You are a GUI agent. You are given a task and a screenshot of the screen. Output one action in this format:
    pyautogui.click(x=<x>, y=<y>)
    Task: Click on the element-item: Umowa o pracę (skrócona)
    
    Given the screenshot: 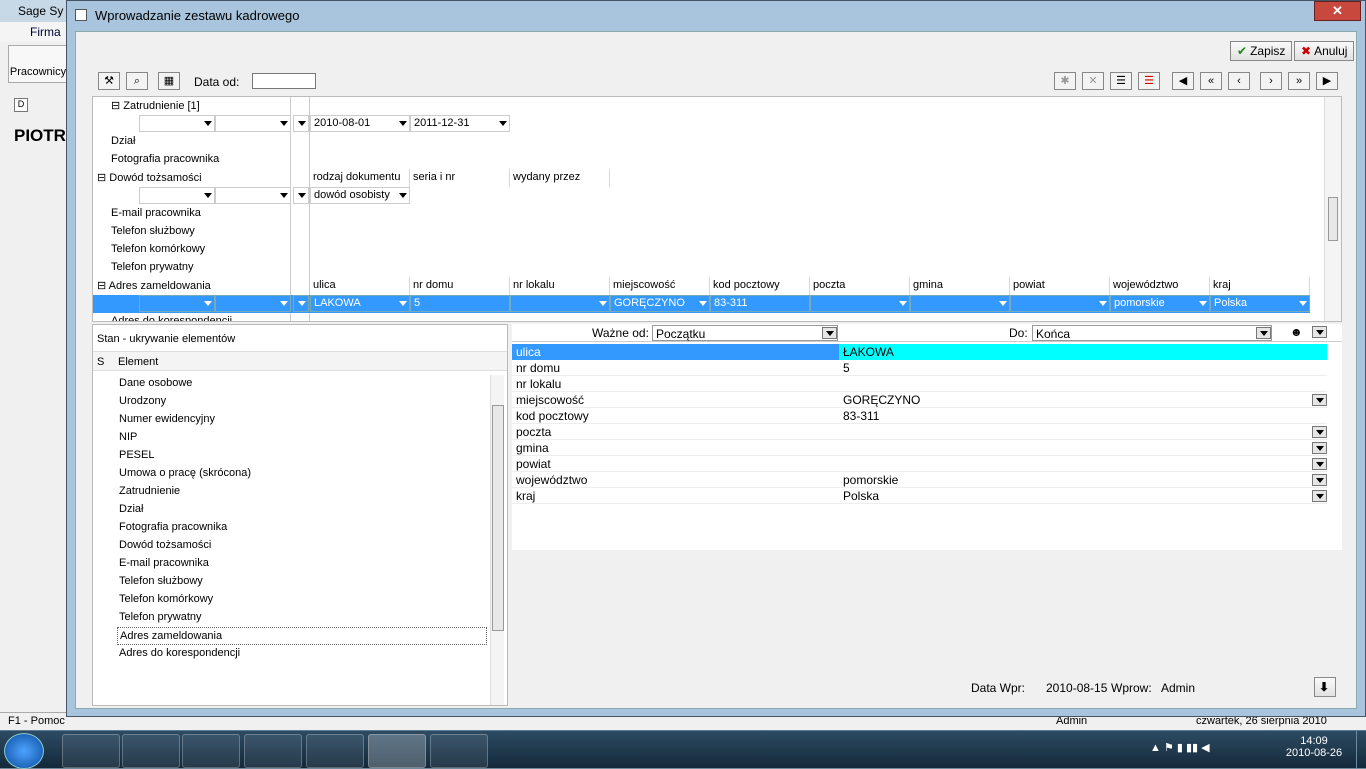 What is the action you would take?
    pyautogui.click(x=302, y=474)
    